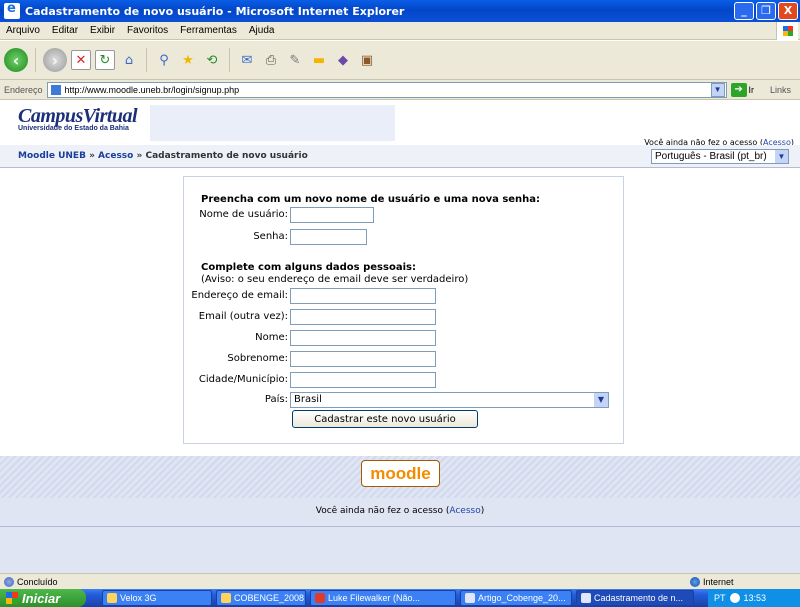  I want to click on task-label: COBENGE_2008, so click(269, 598).